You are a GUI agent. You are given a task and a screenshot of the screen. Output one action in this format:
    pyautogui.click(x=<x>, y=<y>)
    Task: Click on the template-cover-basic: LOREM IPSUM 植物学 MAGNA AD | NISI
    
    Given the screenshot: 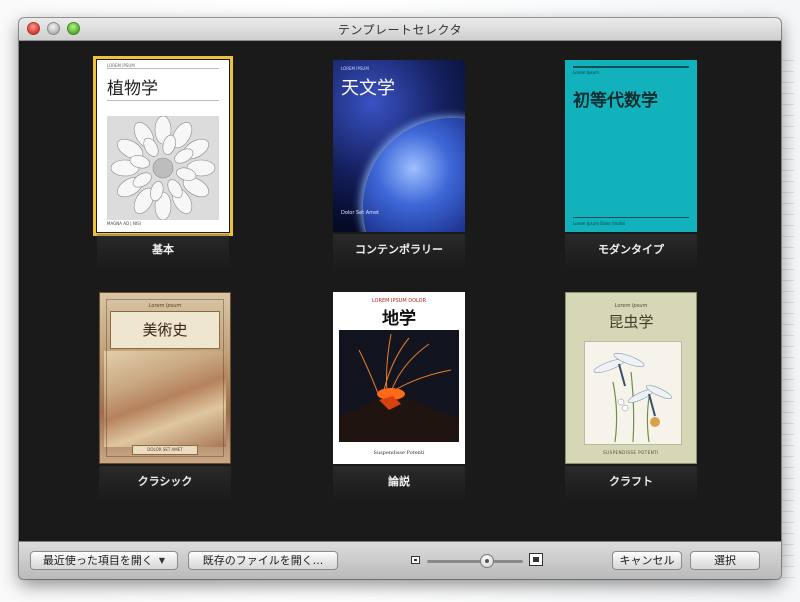 What is the action you would take?
    pyautogui.click(x=163, y=146)
    